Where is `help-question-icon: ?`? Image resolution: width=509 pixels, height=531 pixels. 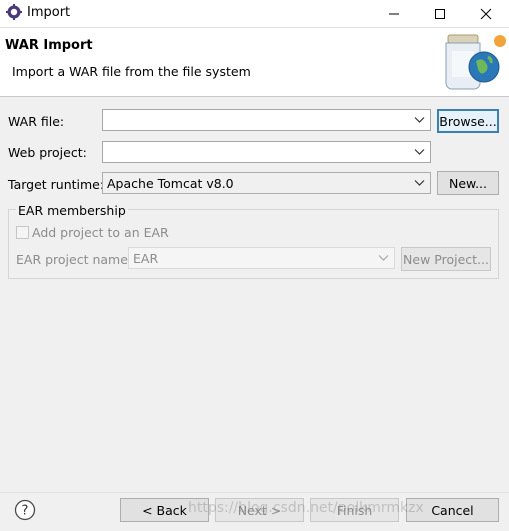
help-question-icon: ? is located at coordinates (25, 510).